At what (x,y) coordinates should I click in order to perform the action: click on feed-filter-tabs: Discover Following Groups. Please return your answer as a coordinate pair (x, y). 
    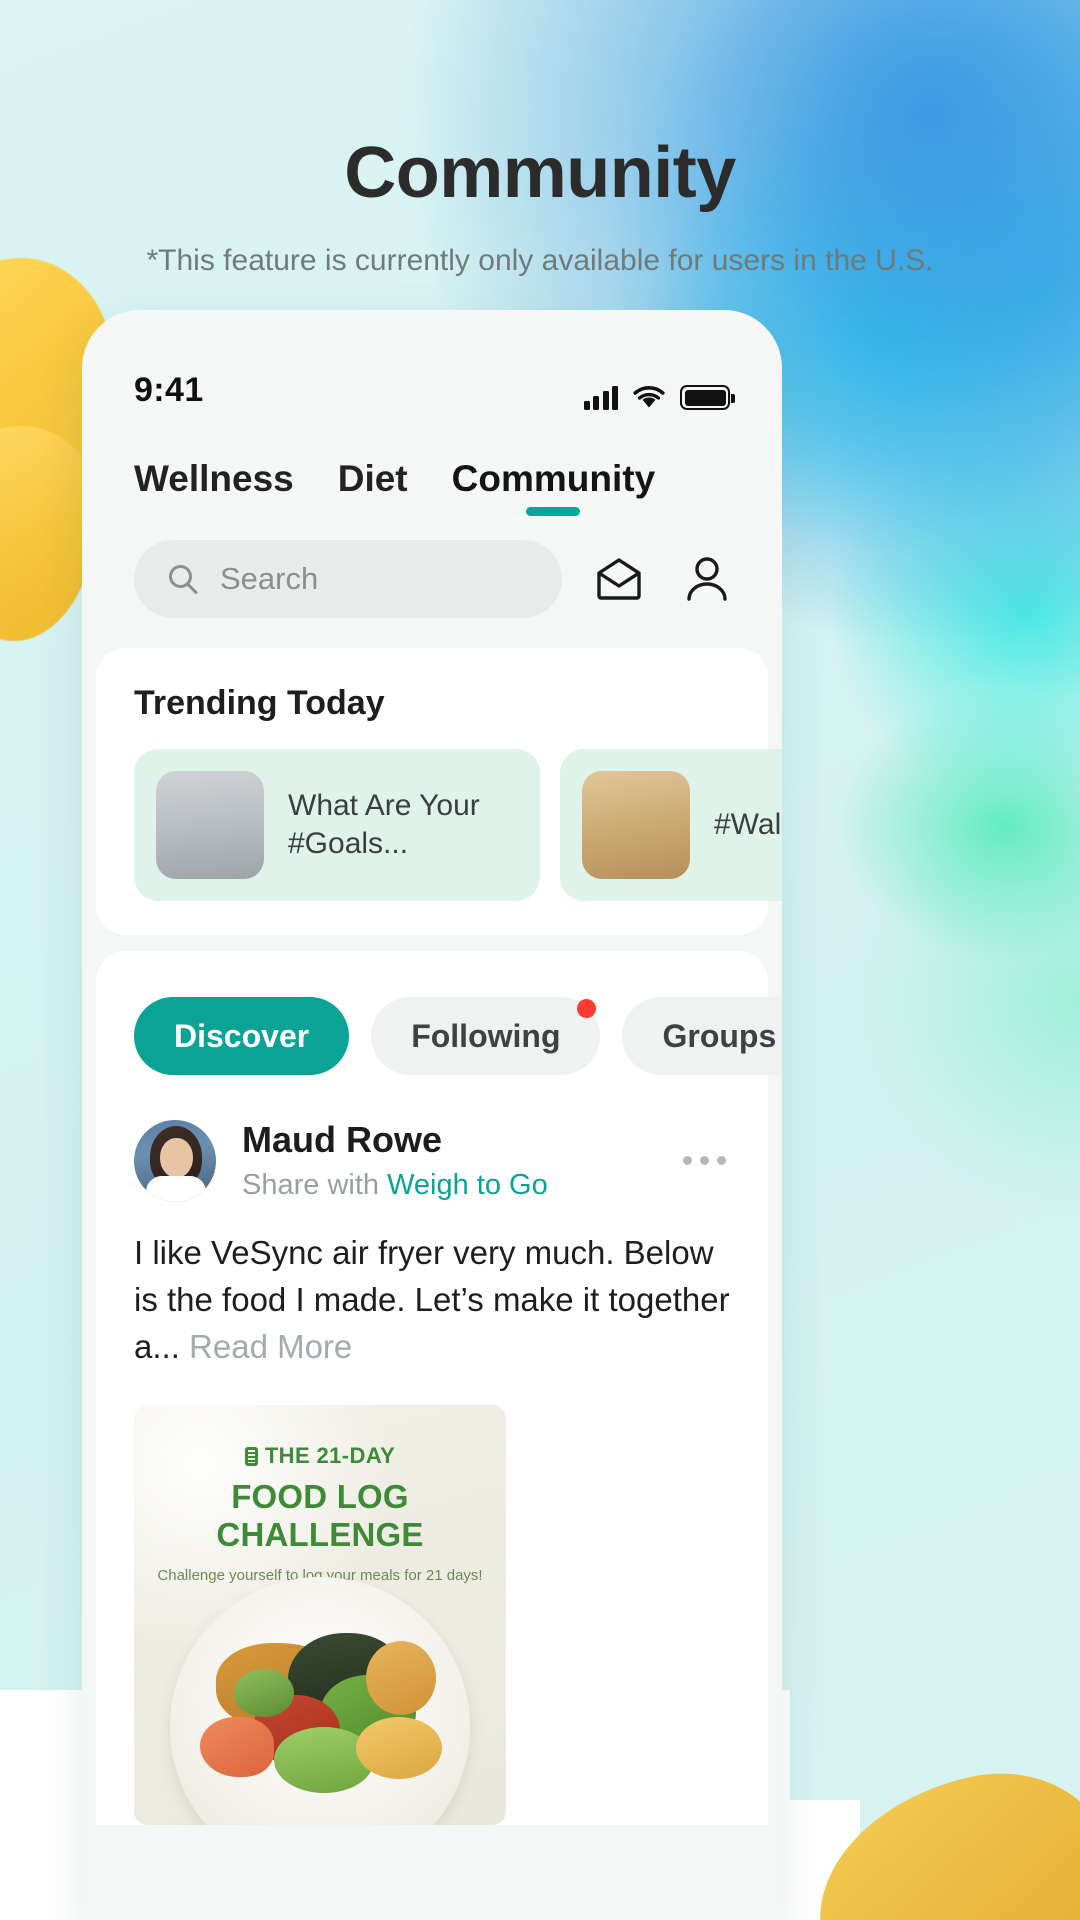
    Looking at the image, I should click on (439, 1028).